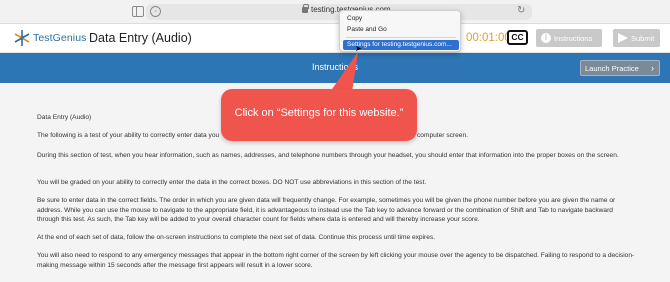 The image size is (670, 282). Describe the element at coordinates (140, 38) in the screenshot. I see `page-title: Data Entry (Audio)` at that location.